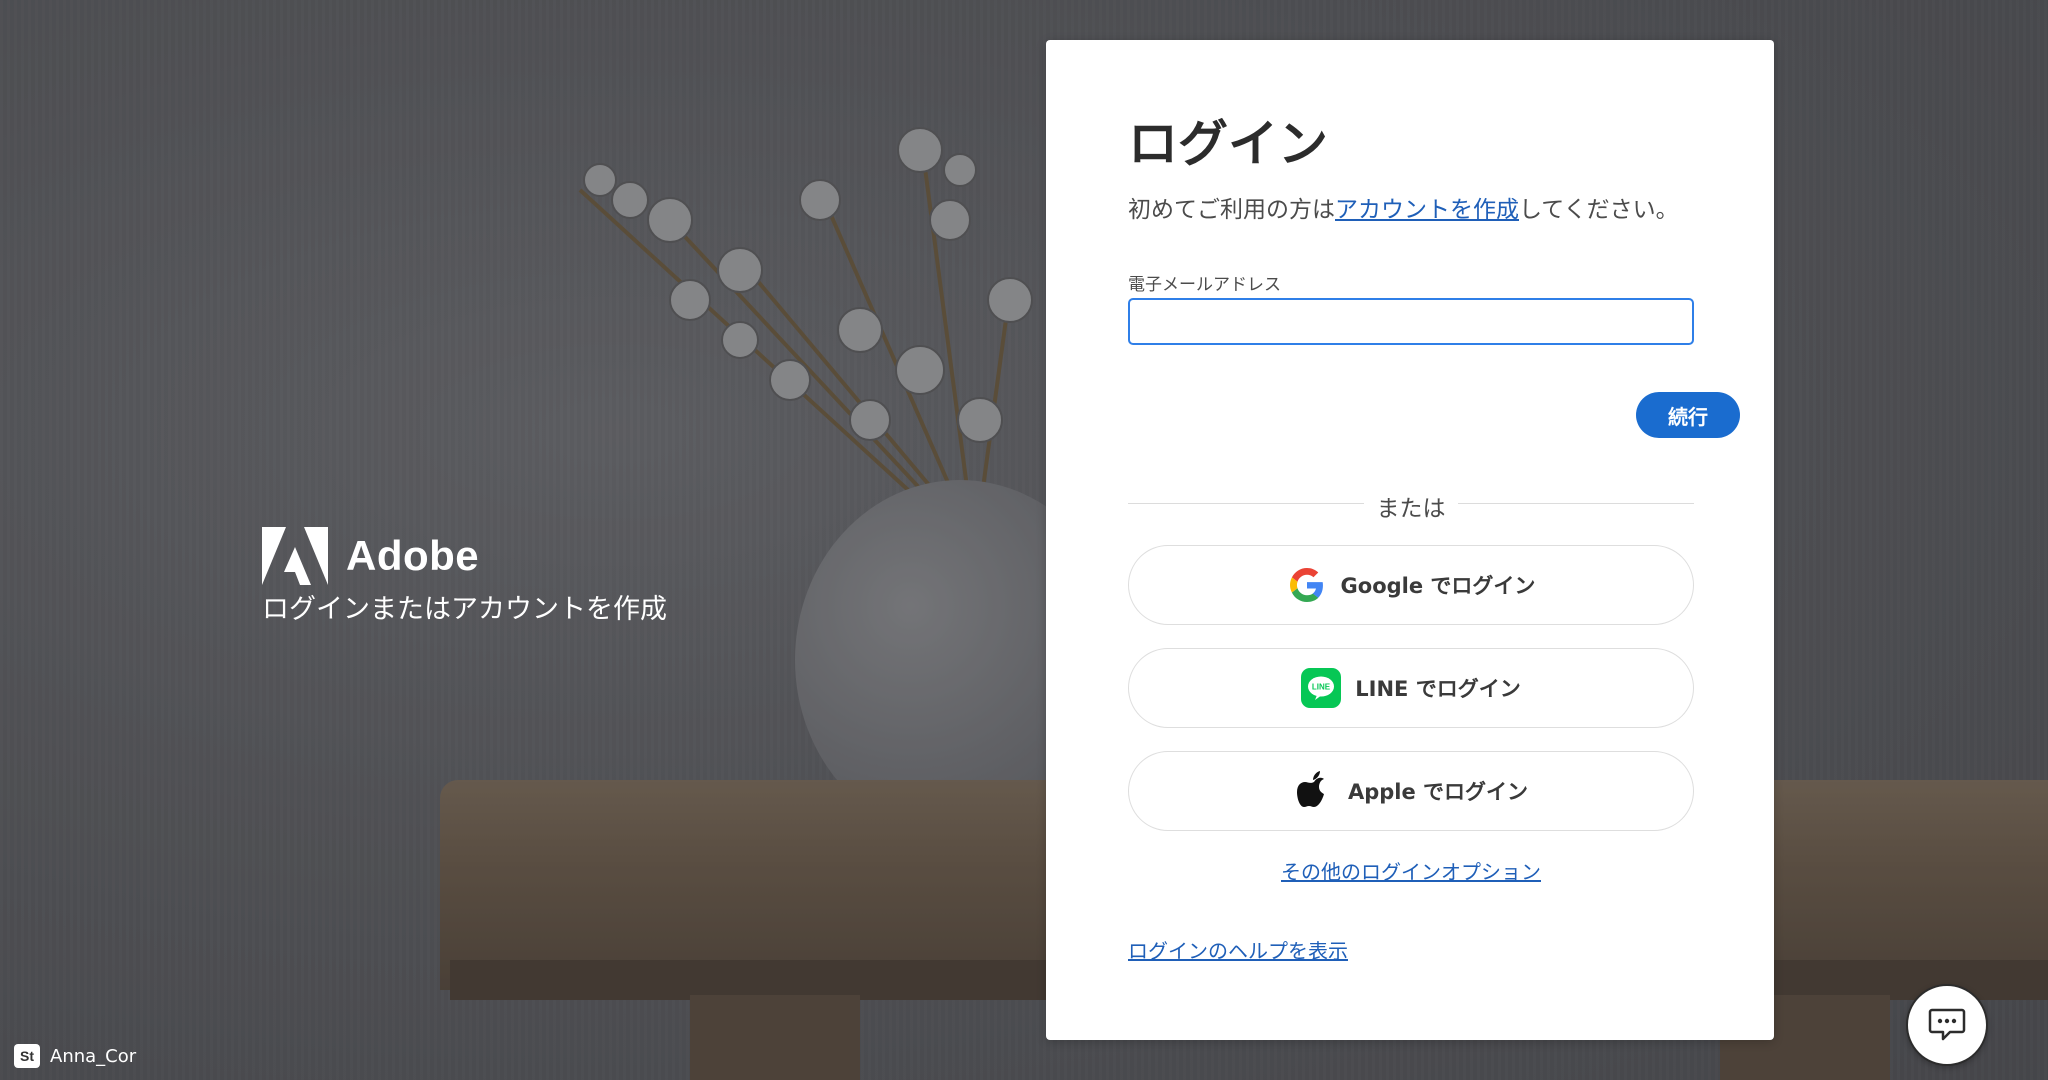  Describe the element at coordinates (1314, 791) in the screenshot. I see `apple-icon` at that location.